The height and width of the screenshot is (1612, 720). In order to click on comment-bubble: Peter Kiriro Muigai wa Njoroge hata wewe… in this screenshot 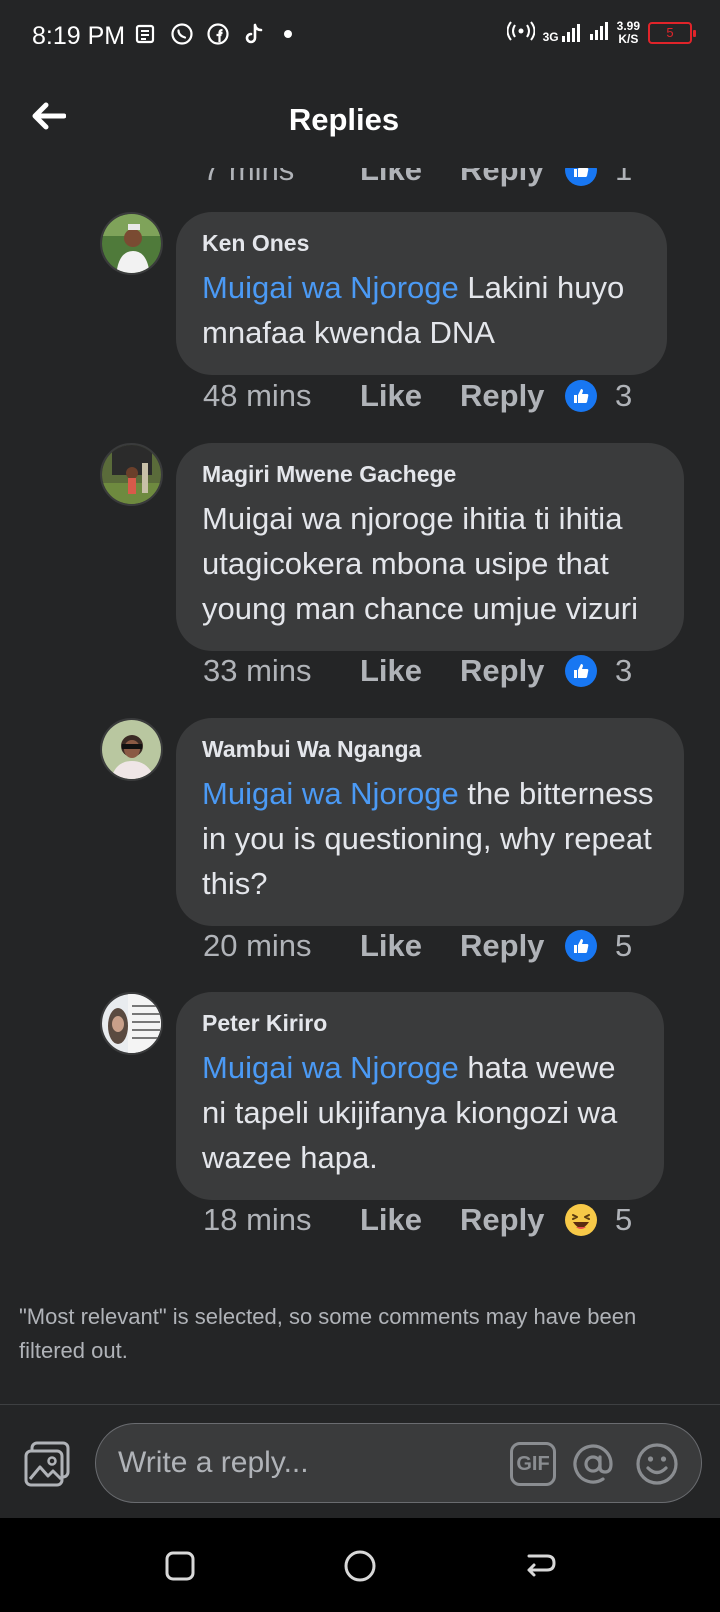, I will do `click(420, 1096)`.